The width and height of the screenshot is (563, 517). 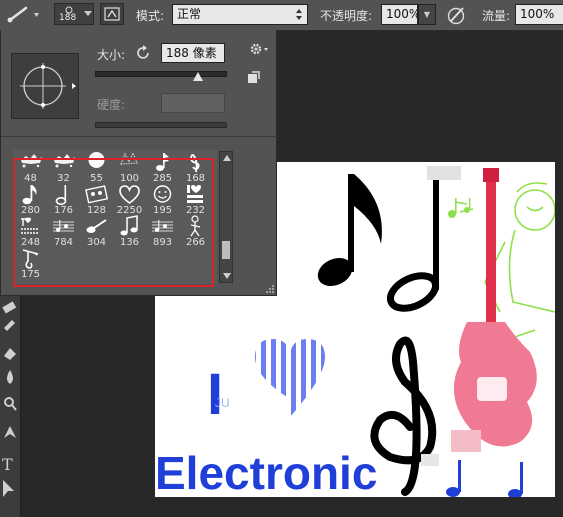 I want to click on canvas-electronic-text: Electronic, so click(x=266, y=472).